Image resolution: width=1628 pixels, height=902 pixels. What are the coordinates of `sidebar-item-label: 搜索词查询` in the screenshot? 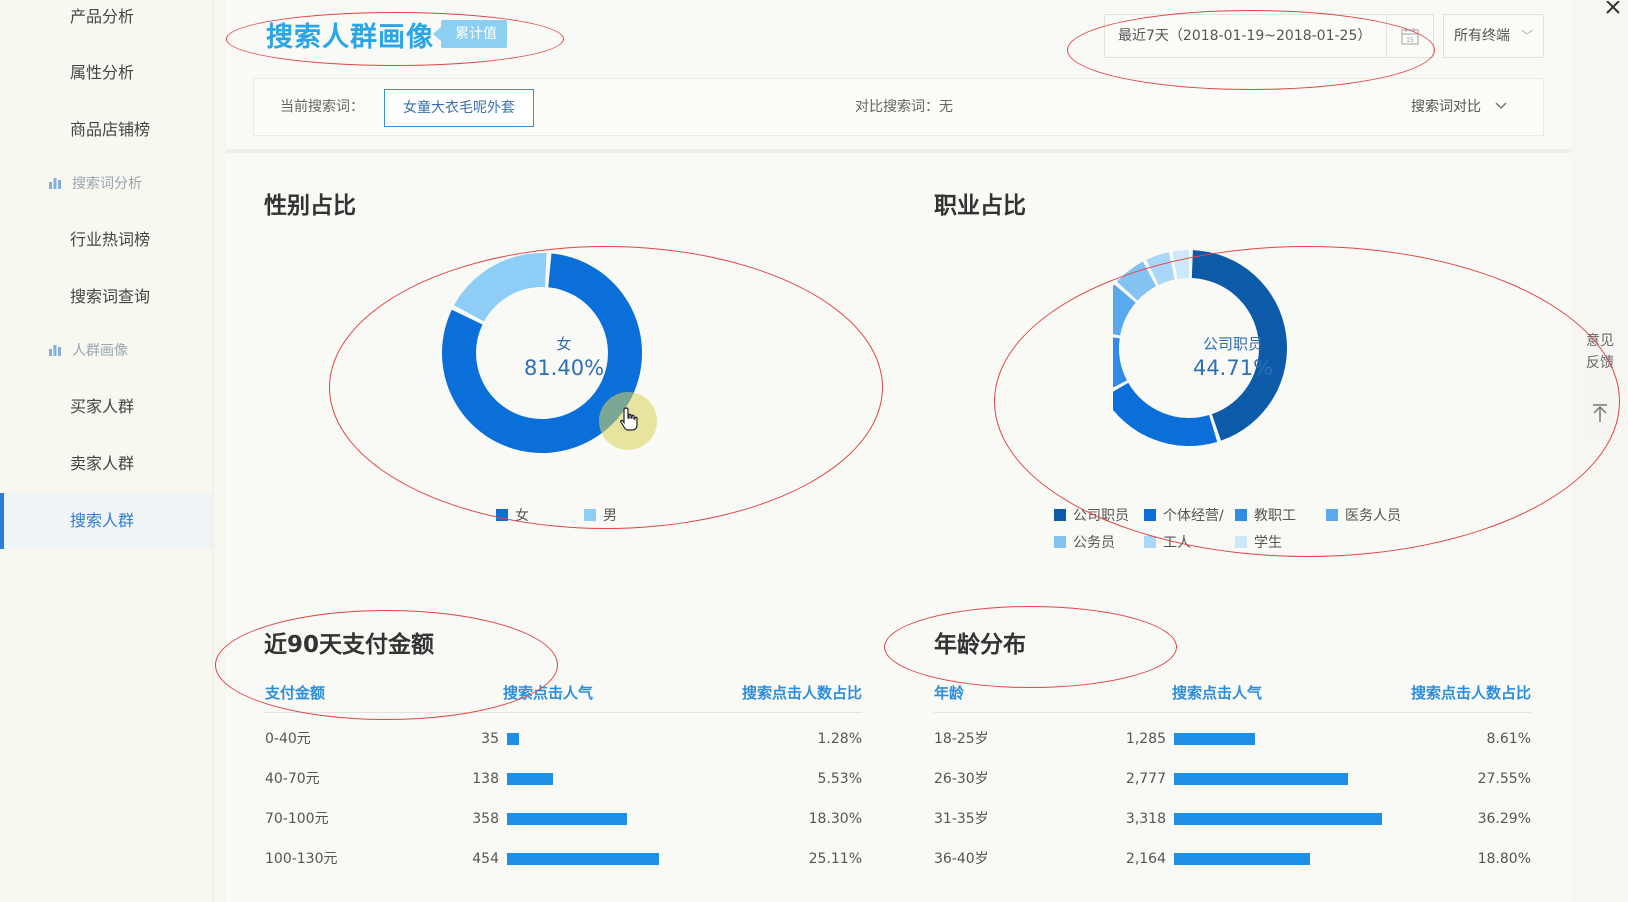 It's located at (110, 296).